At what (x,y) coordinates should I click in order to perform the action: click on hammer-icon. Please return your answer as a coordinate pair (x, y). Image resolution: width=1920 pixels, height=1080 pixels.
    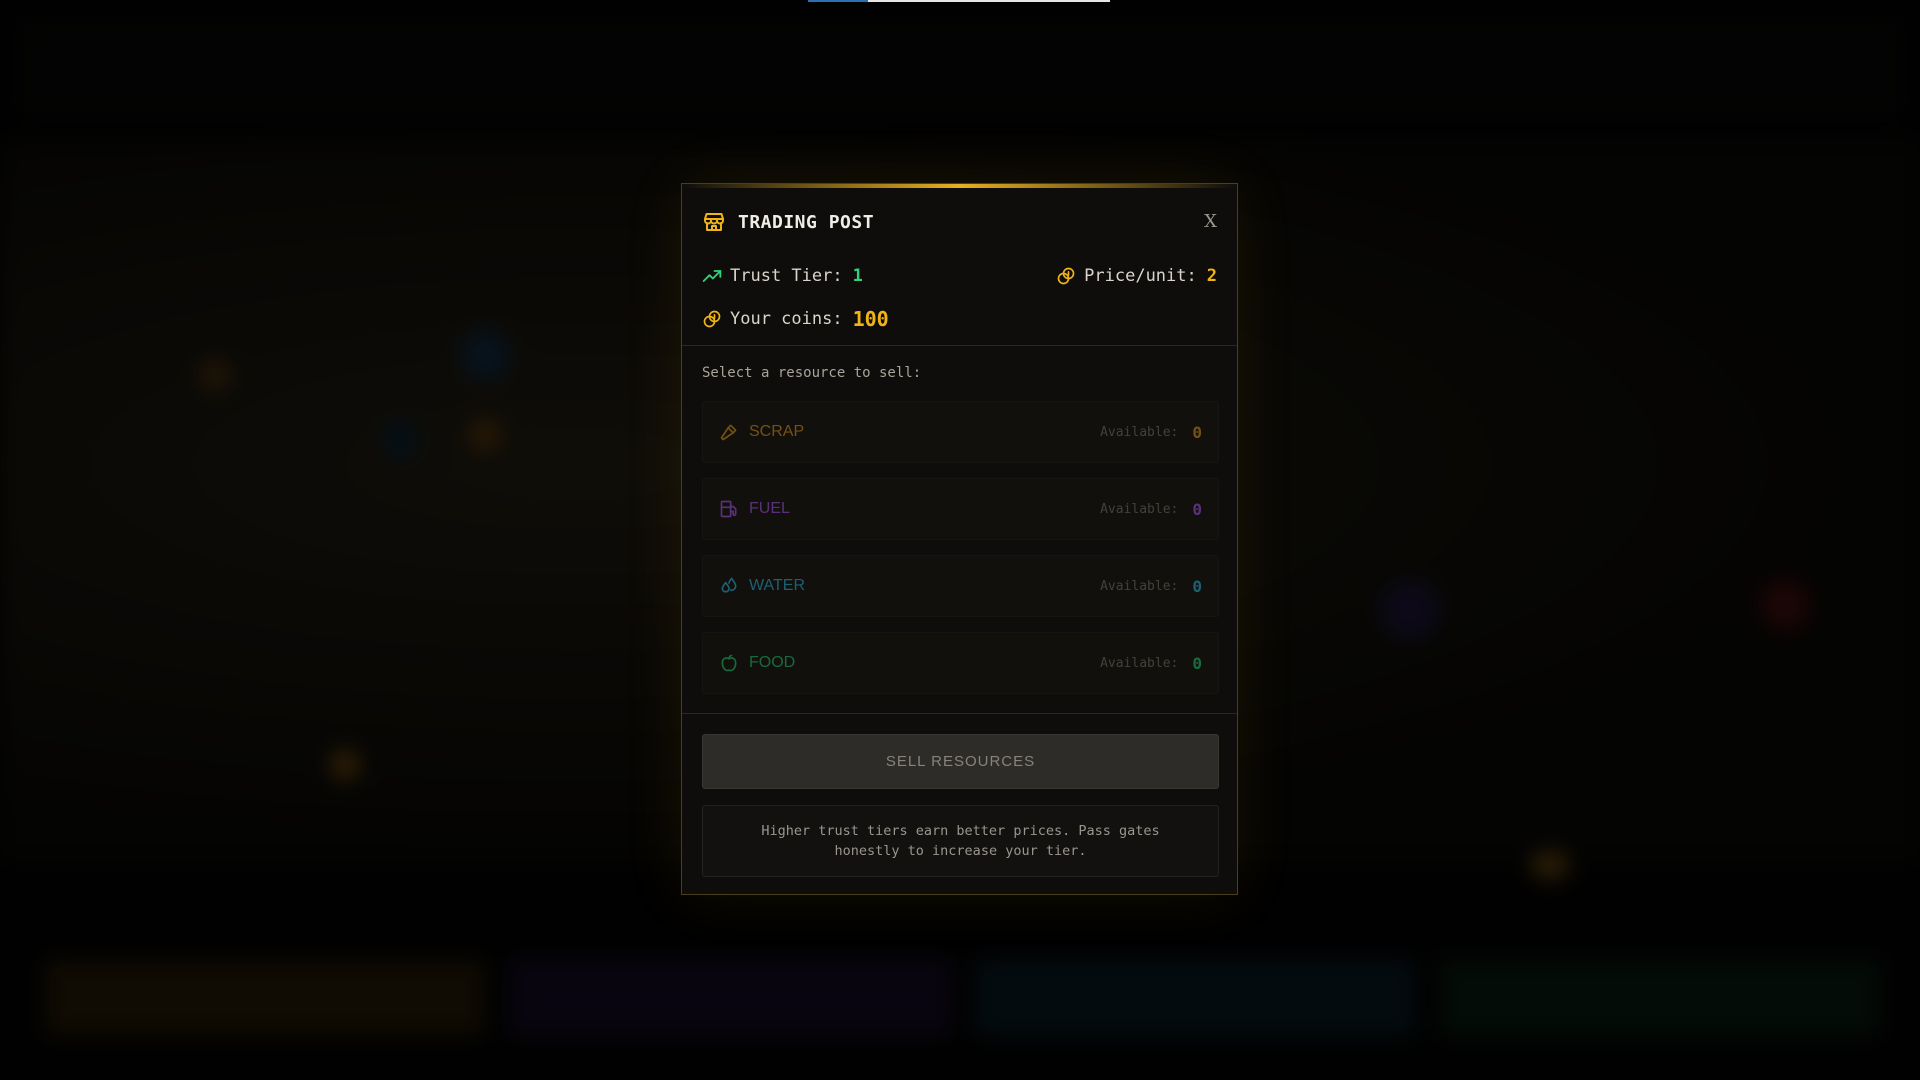
    Looking at the image, I should click on (729, 432).